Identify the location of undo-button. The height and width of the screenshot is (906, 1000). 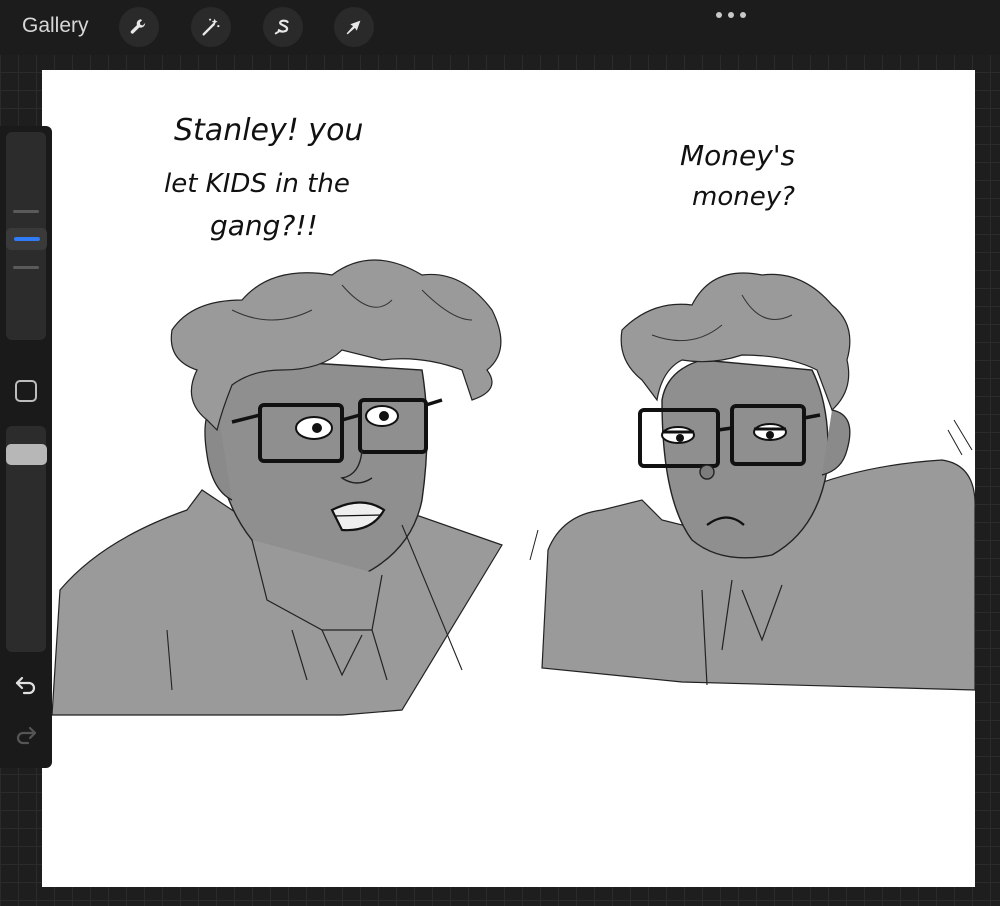
(26, 685).